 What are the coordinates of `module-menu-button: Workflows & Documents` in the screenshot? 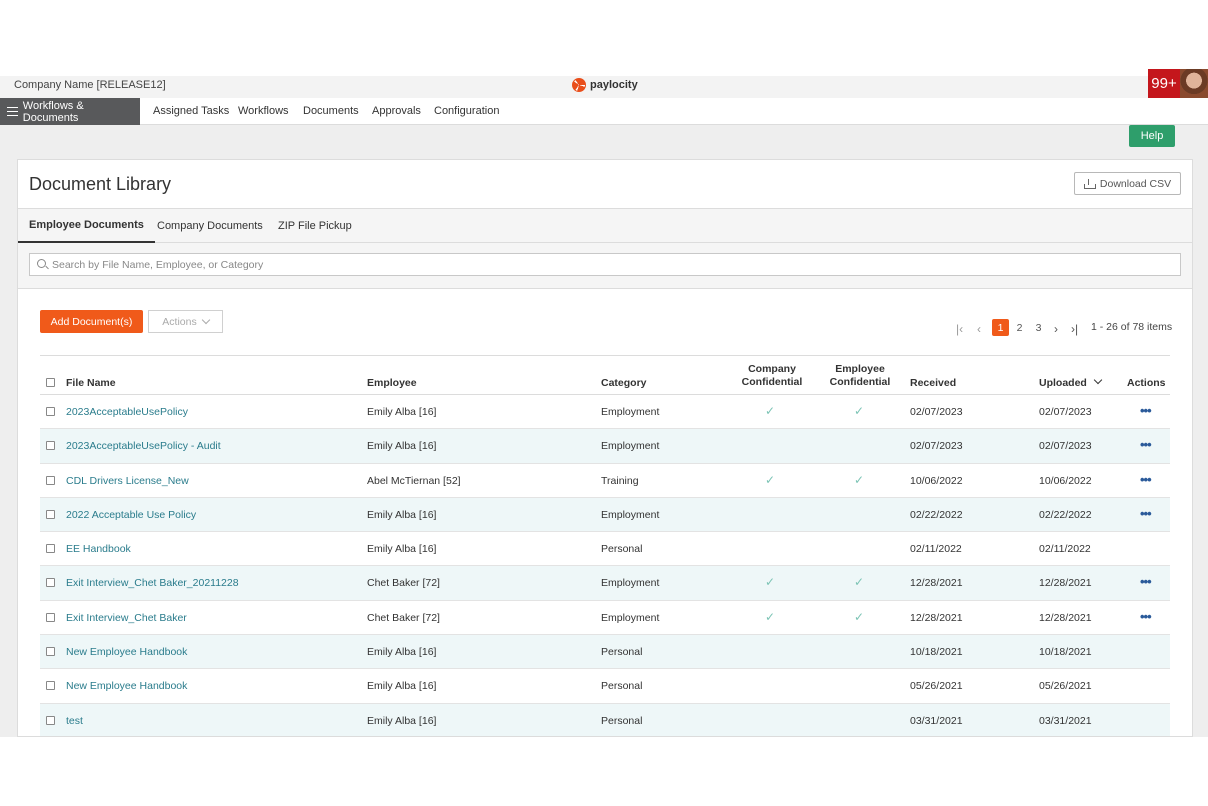 It's located at (70, 111).